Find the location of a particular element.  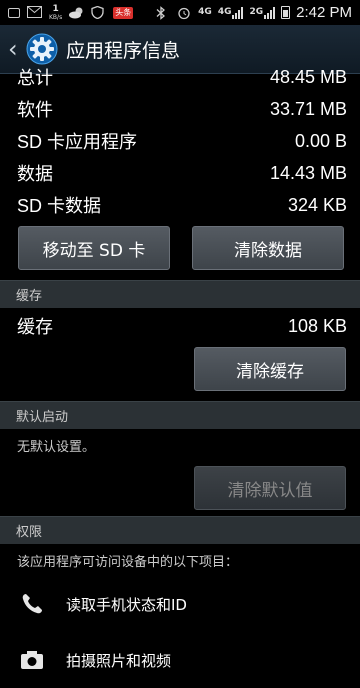

bluetooth-icon is located at coordinates (163, 13).